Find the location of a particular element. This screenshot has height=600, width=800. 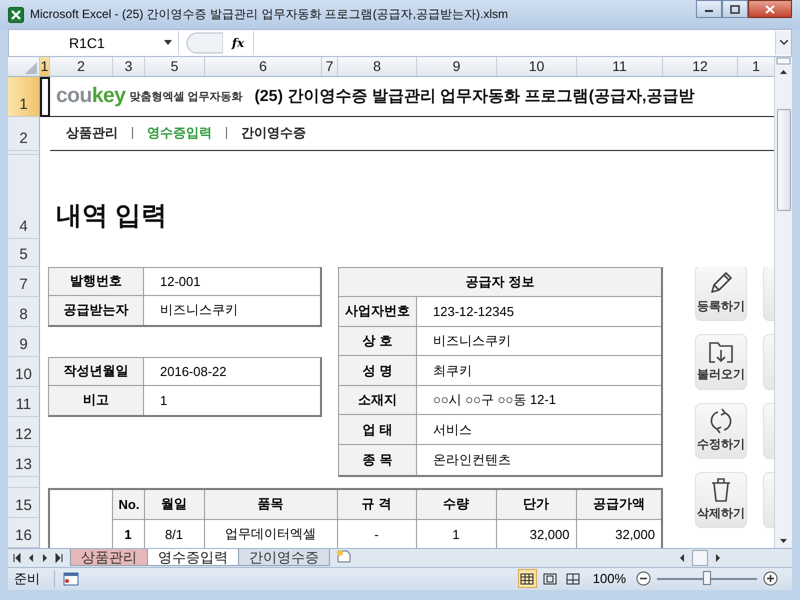

field-label: 발행번호 is located at coordinates (96, 282).